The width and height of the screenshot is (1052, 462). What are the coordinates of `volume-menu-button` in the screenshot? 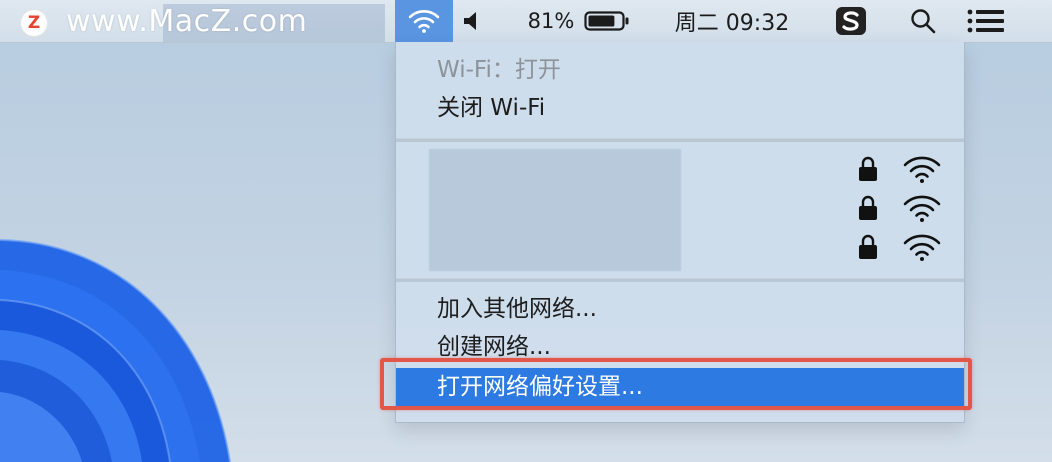 It's located at (472, 21).